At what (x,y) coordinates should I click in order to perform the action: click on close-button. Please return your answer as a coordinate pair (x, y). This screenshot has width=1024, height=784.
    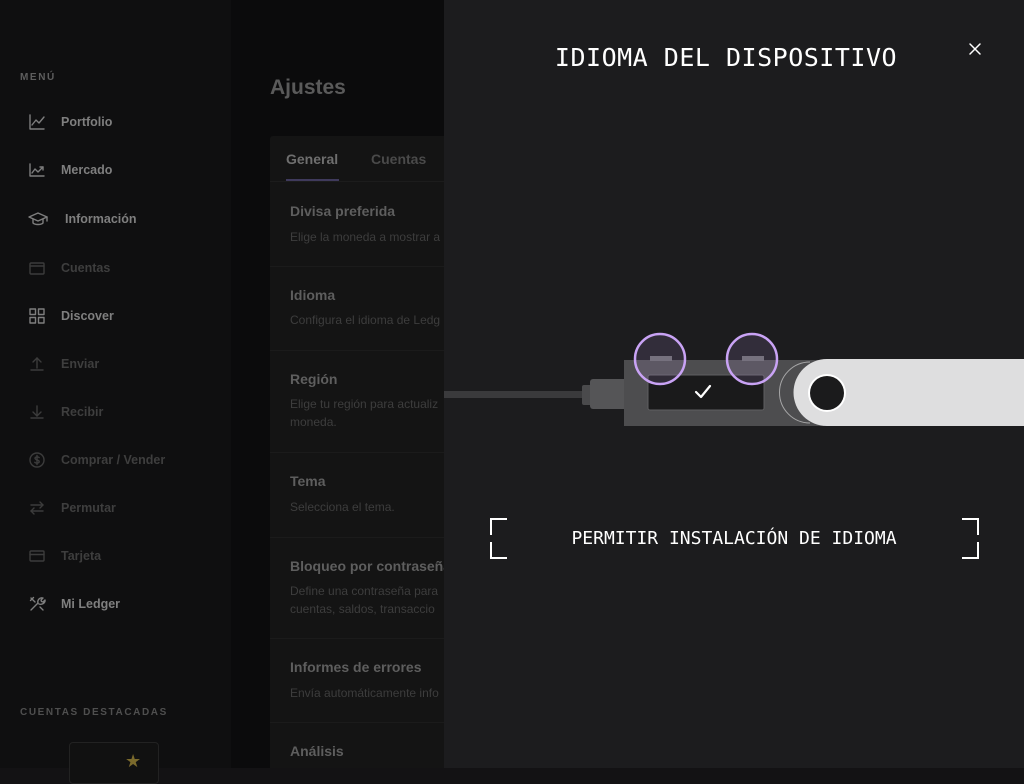
    Looking at the image, I should click on (975, 49).